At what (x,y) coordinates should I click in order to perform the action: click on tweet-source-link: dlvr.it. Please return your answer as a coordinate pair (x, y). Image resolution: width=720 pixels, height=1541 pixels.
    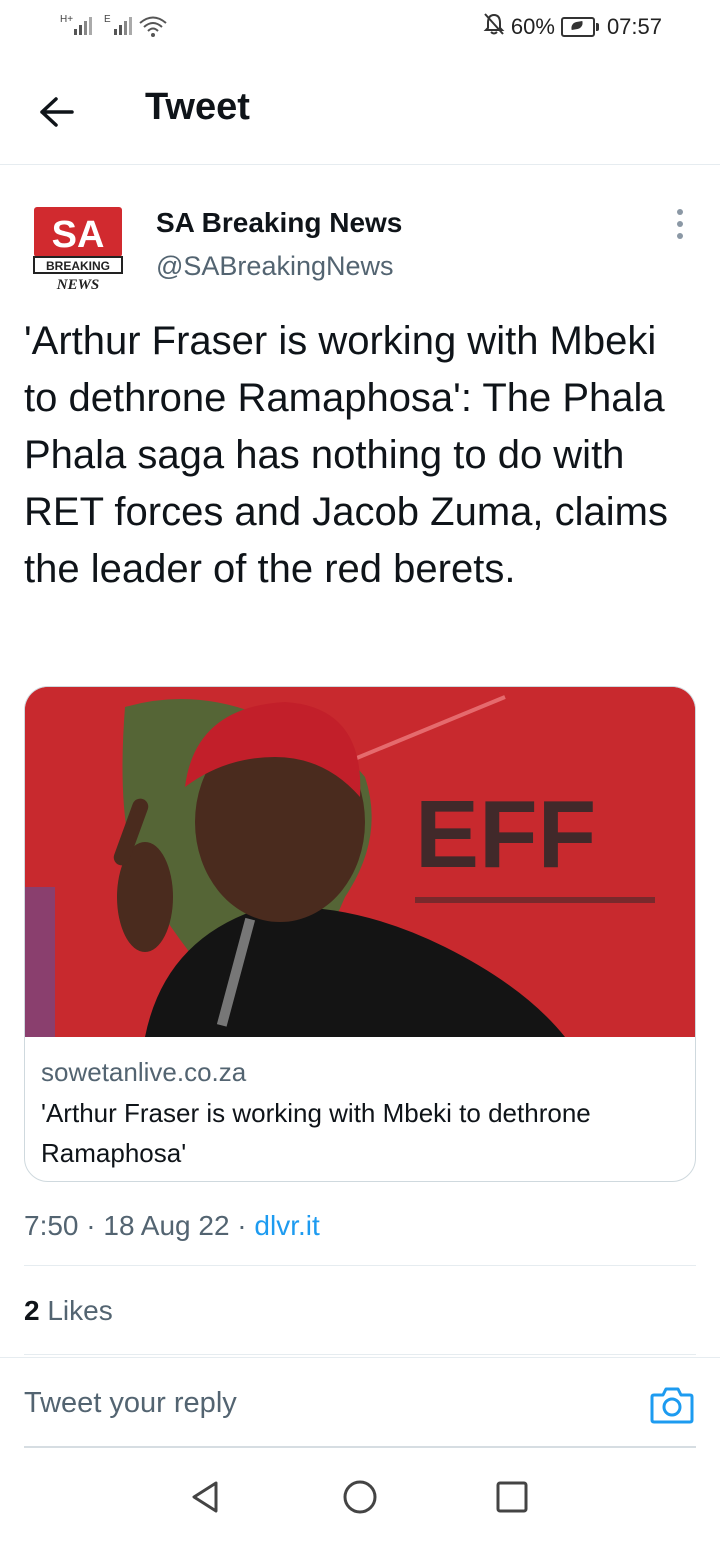
    Looking at the image, I should click on (286, 1225).